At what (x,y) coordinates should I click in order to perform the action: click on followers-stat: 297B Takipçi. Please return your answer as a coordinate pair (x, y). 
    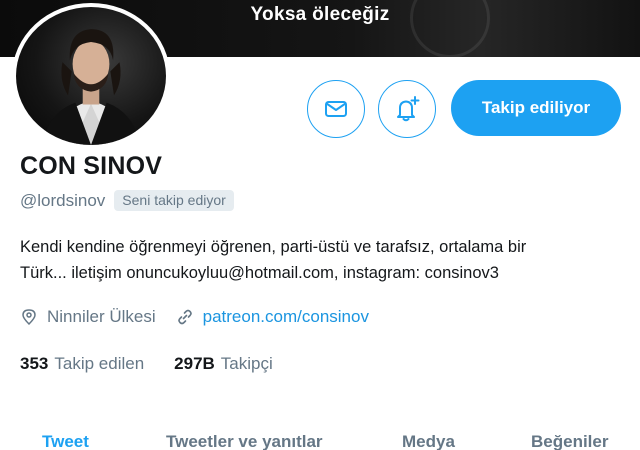
    Looking at the image, I should click on (223, 364).